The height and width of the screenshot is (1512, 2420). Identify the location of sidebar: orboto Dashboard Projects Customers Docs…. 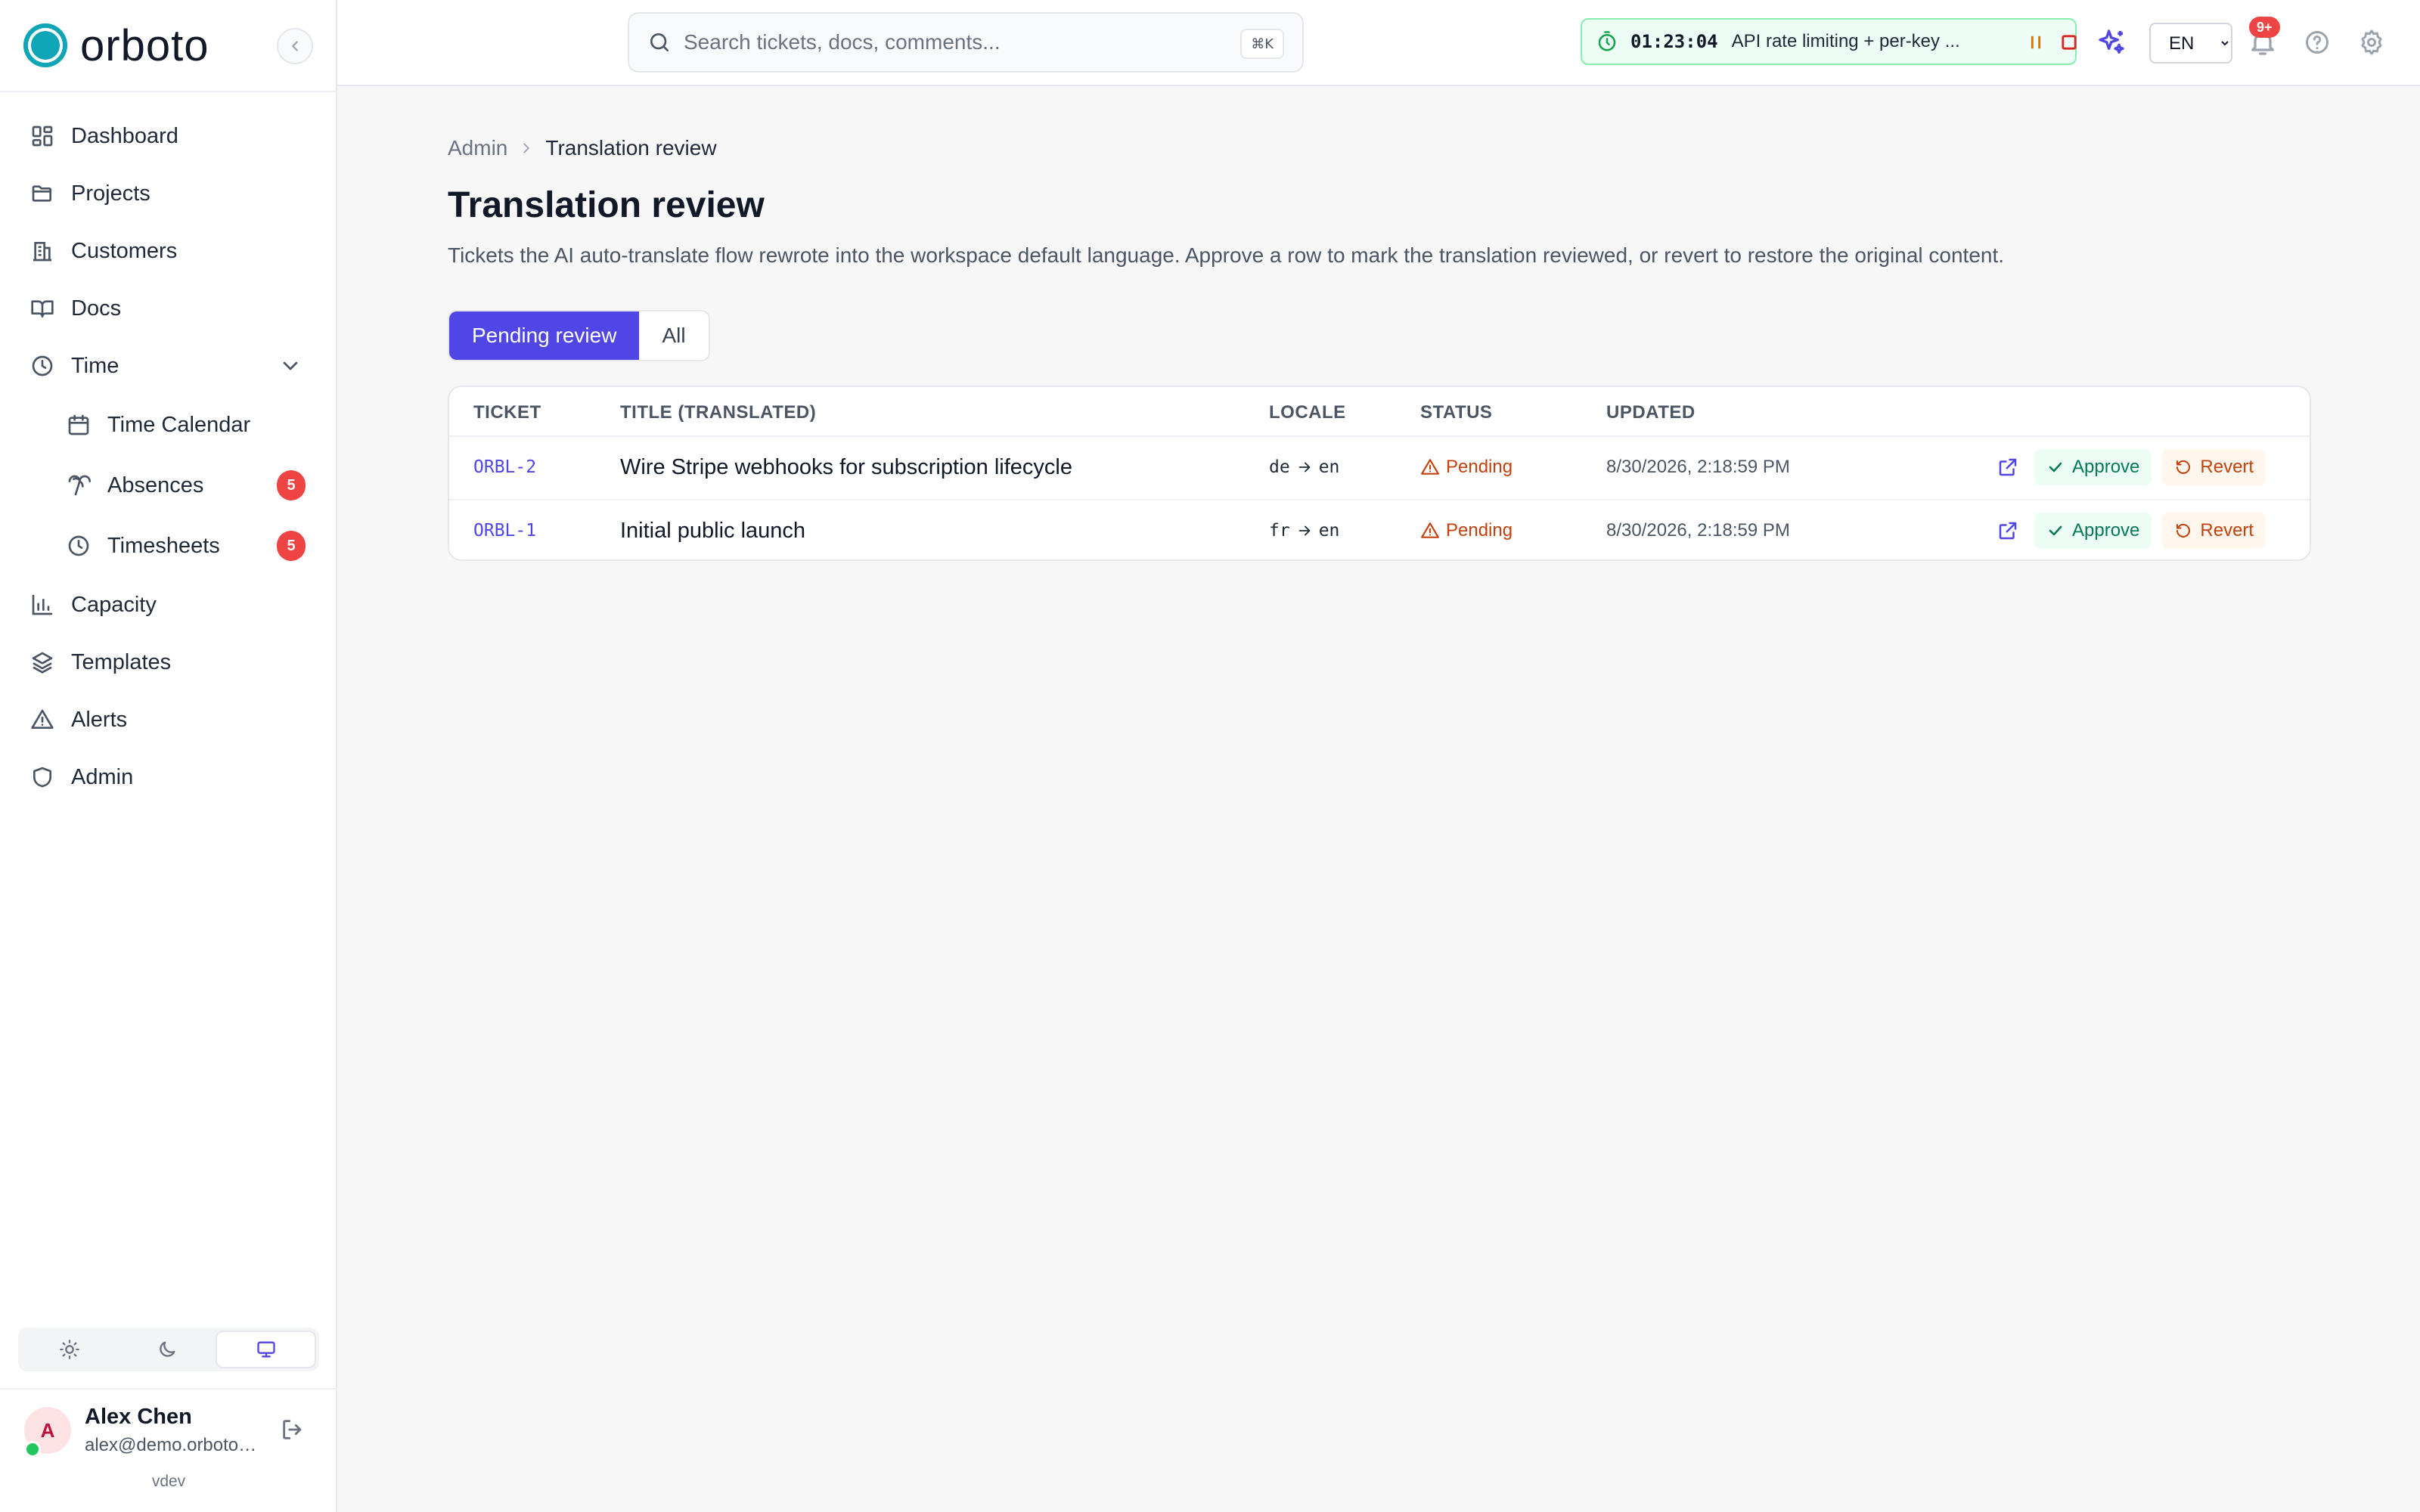
(168, 756).